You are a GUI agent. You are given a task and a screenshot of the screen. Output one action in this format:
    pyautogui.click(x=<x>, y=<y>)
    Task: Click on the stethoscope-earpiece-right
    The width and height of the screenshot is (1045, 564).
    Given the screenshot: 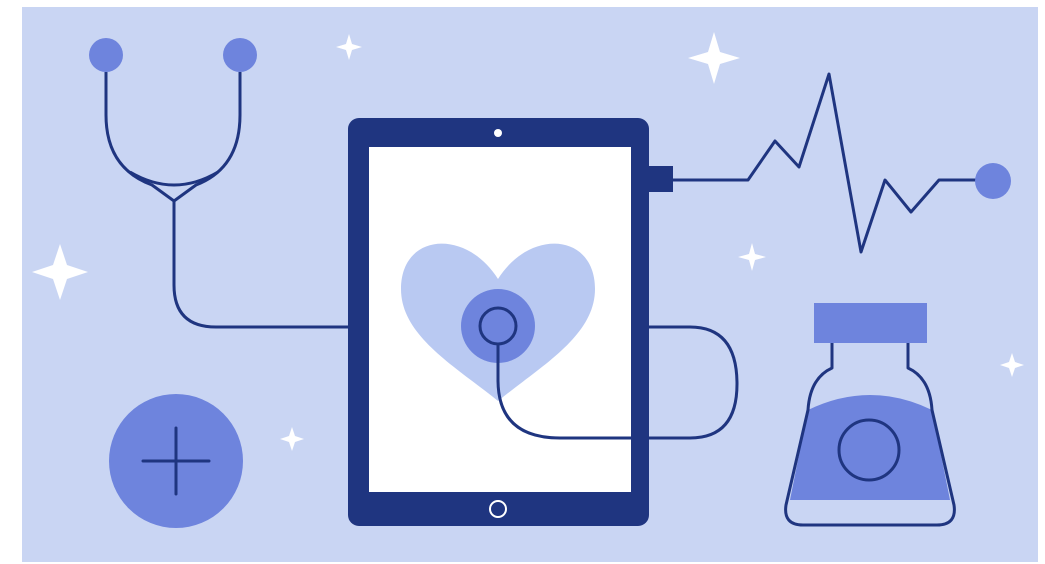 What is the action you would take?
    pyautogui.click(x=240, y=55)
    